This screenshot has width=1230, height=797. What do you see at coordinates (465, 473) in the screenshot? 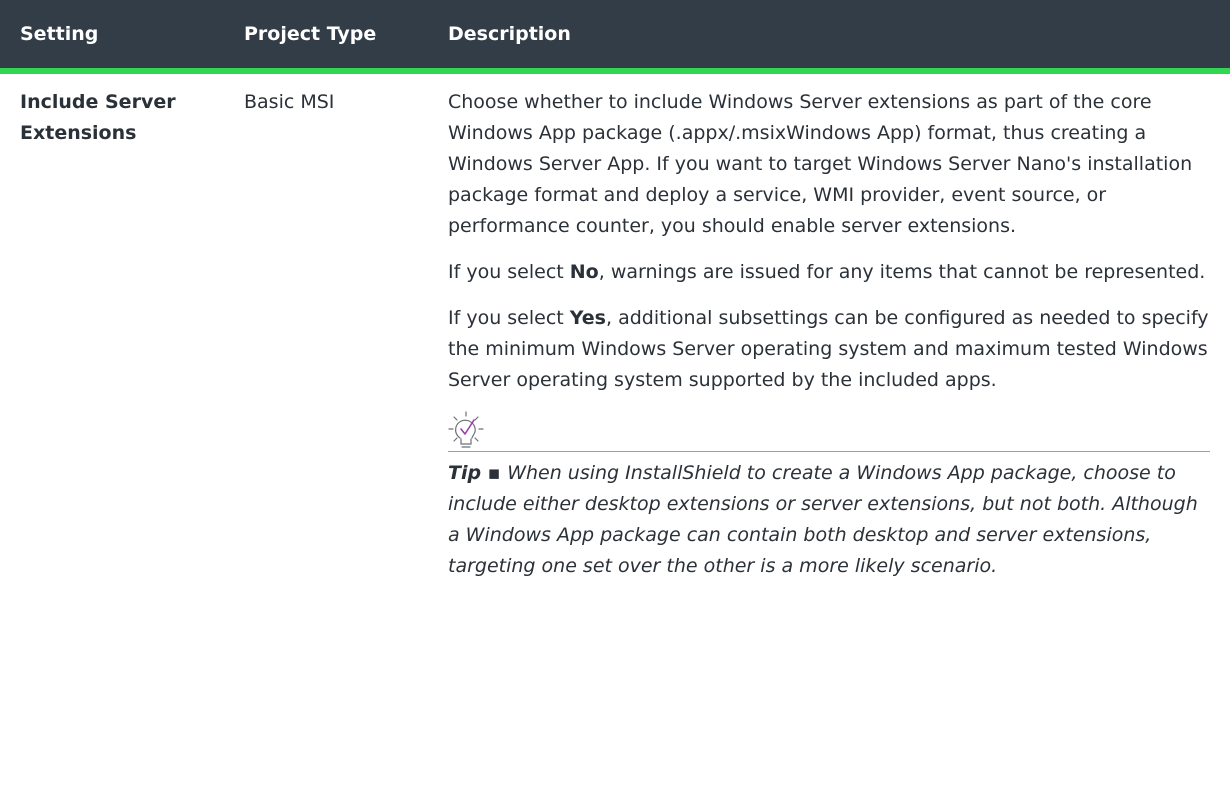
I see `tip-label: Tip` at bounding box center [465, 473].